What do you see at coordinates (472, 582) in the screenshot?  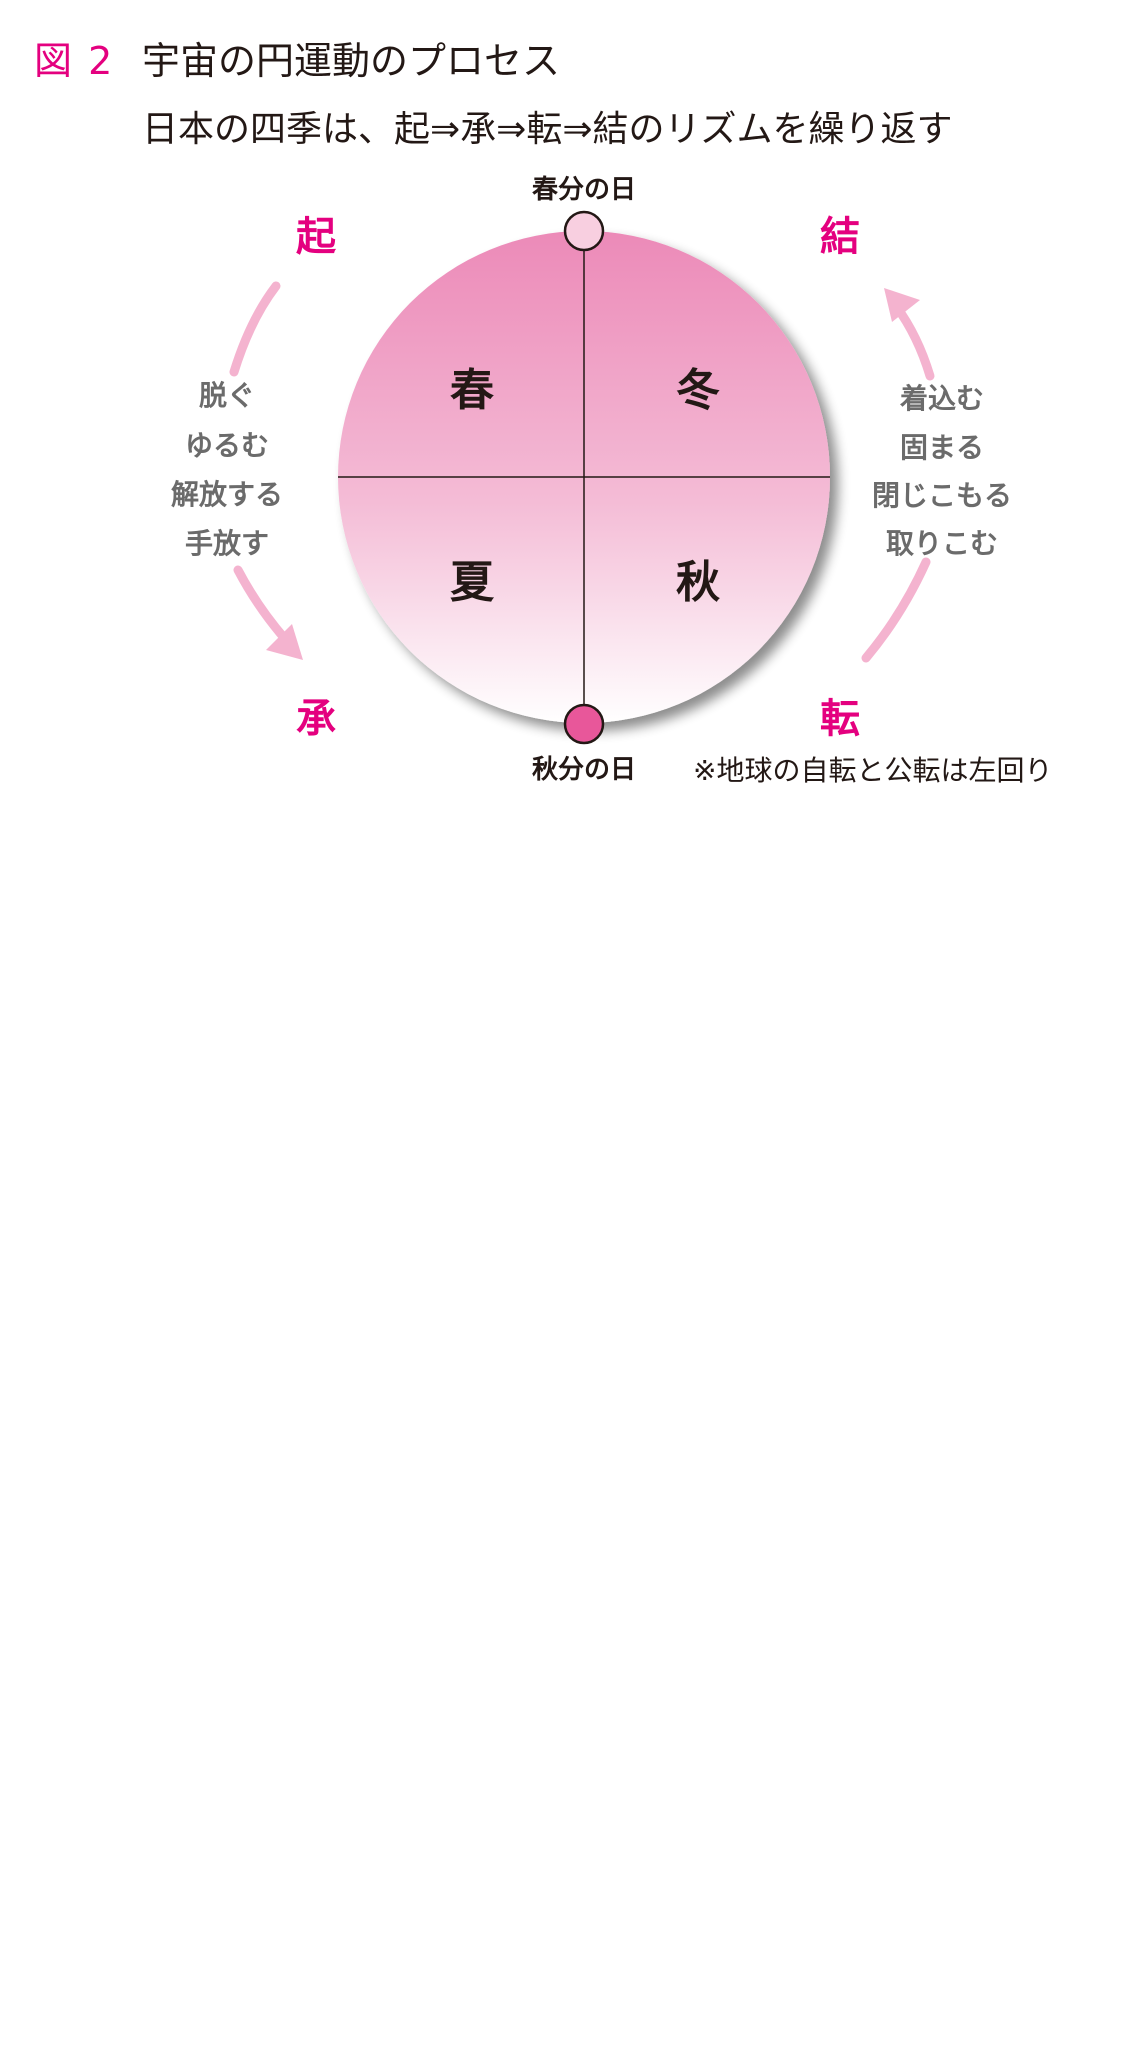 I see `season-summer: 夏` at bounding box center [472, 582].